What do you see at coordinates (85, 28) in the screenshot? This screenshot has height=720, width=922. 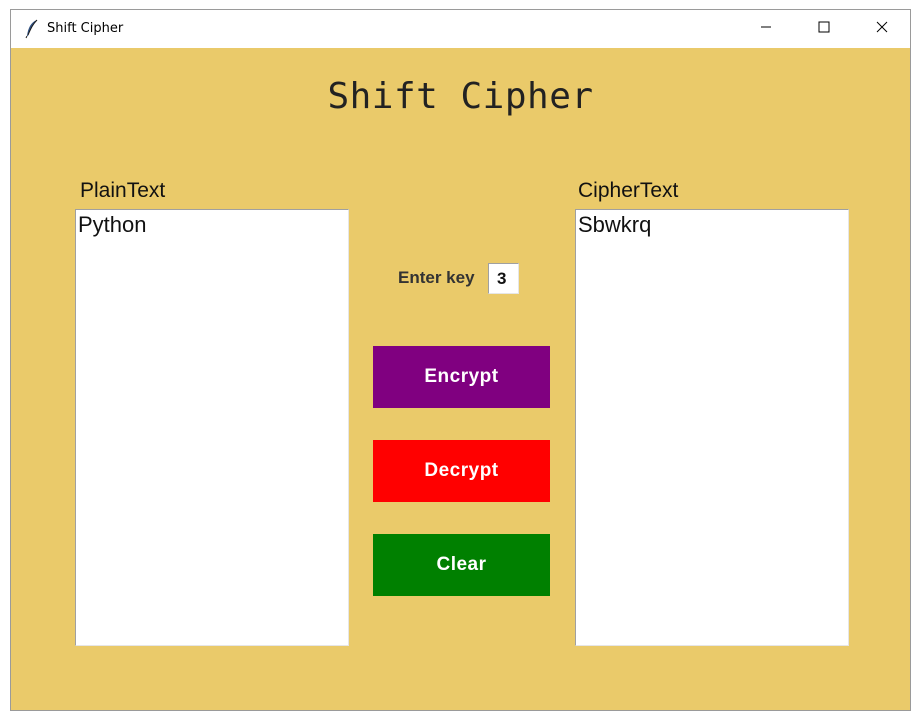 I see `window-title: Shift Cipher` at bounding box center [85, 28].